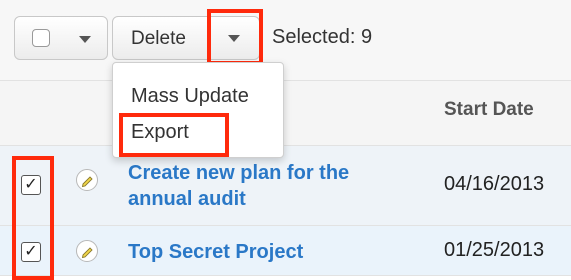 The height and width of the screenshot is (280, 571). Describe the element at coordinates (322, 37) in the screenshot. I see `selected-count: Selected: 9` at that location.